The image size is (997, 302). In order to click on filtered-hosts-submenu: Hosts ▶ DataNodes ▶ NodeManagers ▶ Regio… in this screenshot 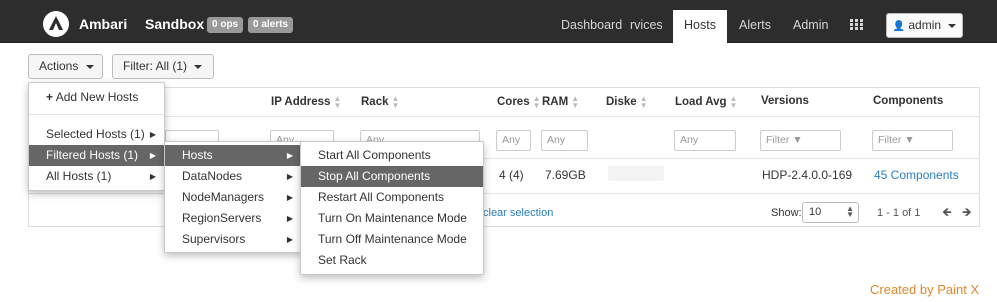, I will do `click(233, 197)`.